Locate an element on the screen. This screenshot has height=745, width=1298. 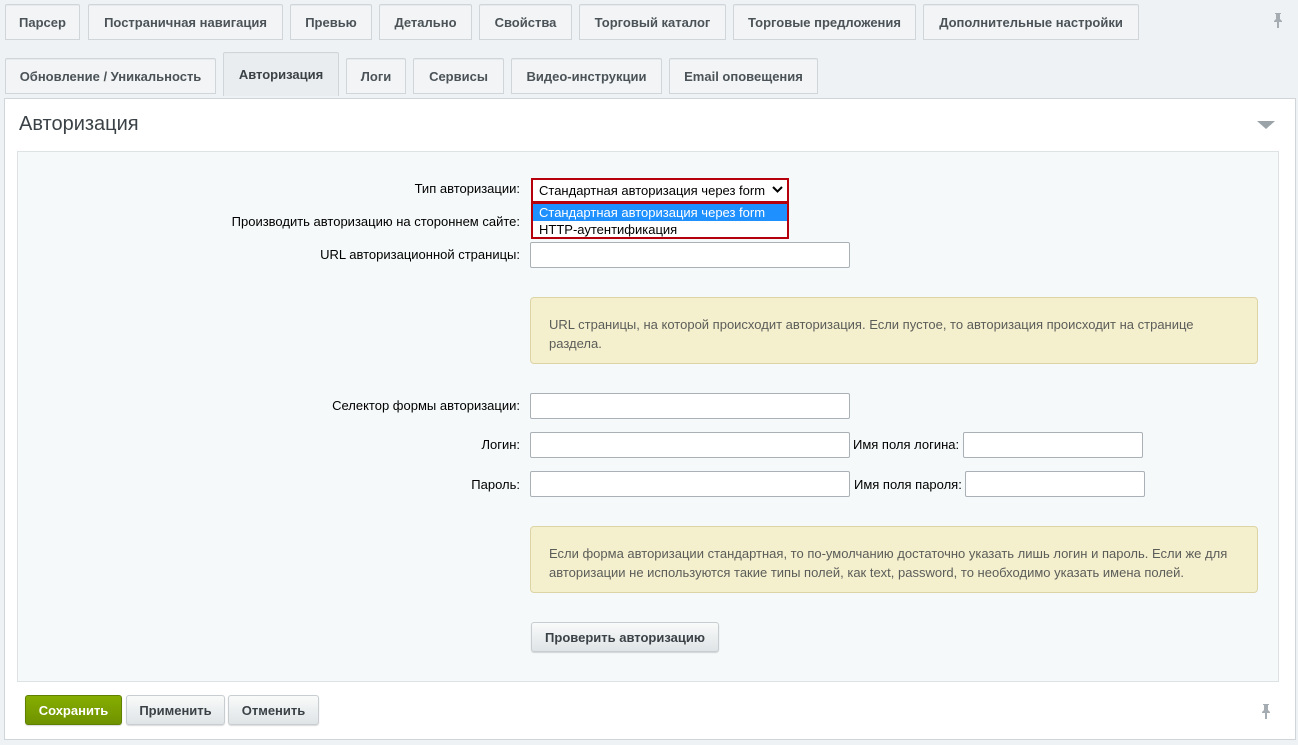
panel-title: Авторизация is located at coordinates (79, 124).